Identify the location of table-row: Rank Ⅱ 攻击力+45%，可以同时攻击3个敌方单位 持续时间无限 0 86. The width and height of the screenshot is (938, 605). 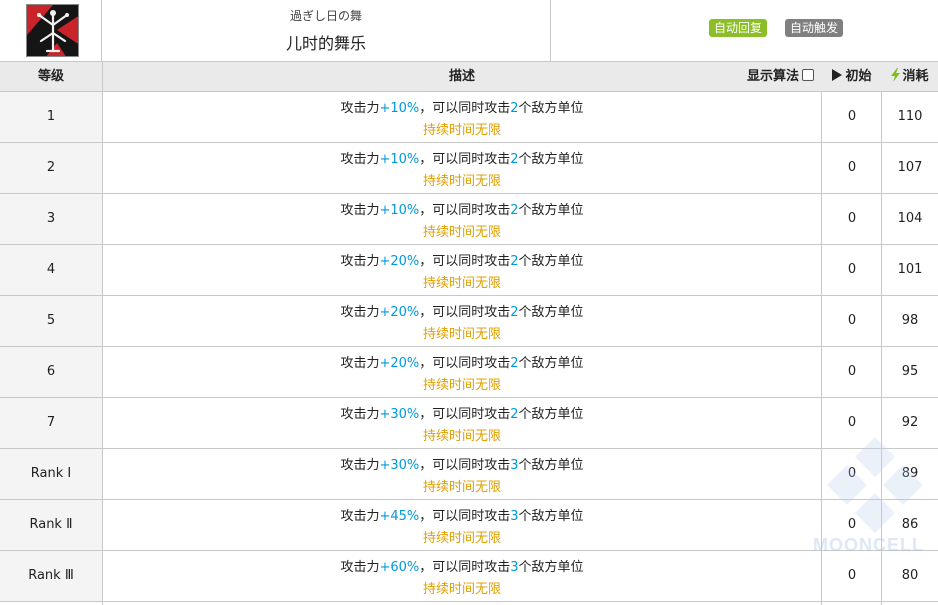
(469, 525).